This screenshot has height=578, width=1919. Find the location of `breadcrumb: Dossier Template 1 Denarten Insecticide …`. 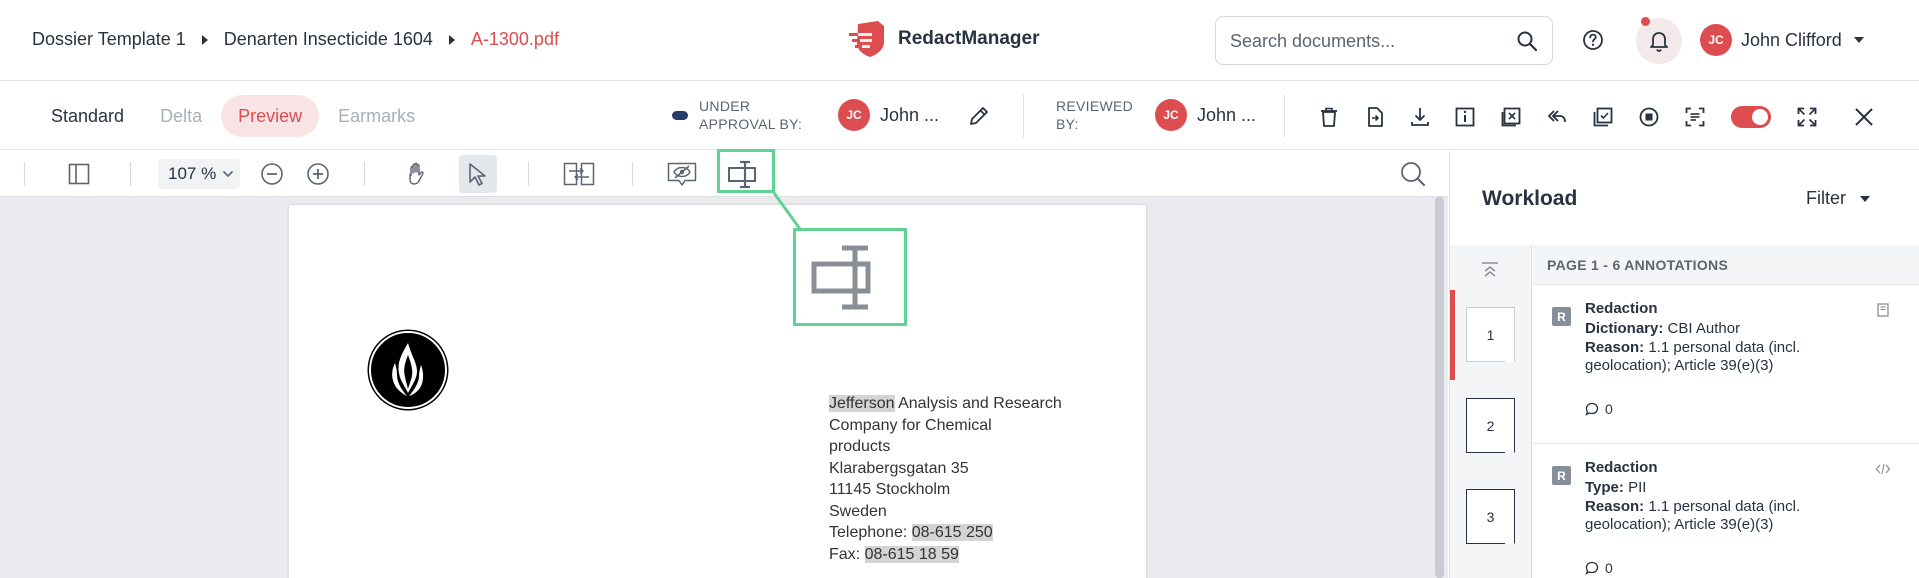

breadcrumb: Dossier Template 1 Denarten Insecticide … is located at coordinates (295, 39).